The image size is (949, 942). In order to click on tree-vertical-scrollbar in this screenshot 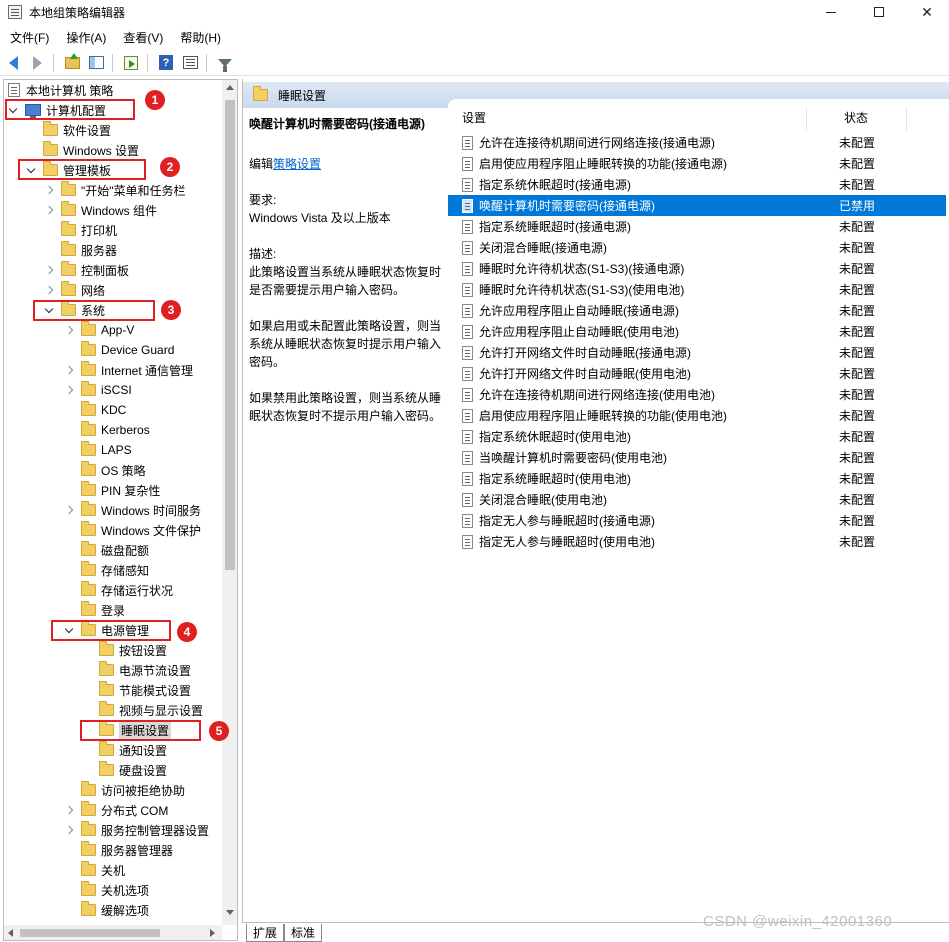, I will do `click(229, 502)`.